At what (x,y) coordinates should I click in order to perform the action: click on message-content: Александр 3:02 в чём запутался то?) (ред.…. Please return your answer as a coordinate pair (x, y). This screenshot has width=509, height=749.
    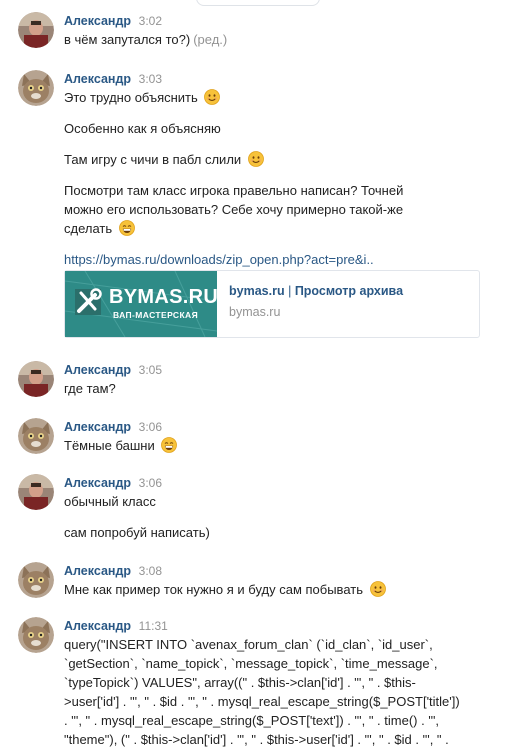
    Looking at the image, I should click on (281, 30).